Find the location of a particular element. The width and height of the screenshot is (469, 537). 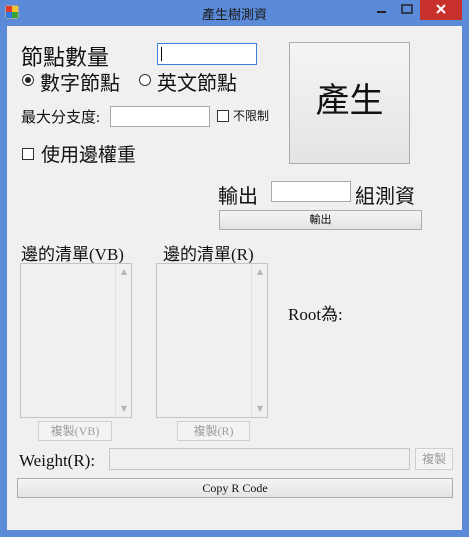

copy-vb-button: 複製(VB) is located at coordinates (75, 431).